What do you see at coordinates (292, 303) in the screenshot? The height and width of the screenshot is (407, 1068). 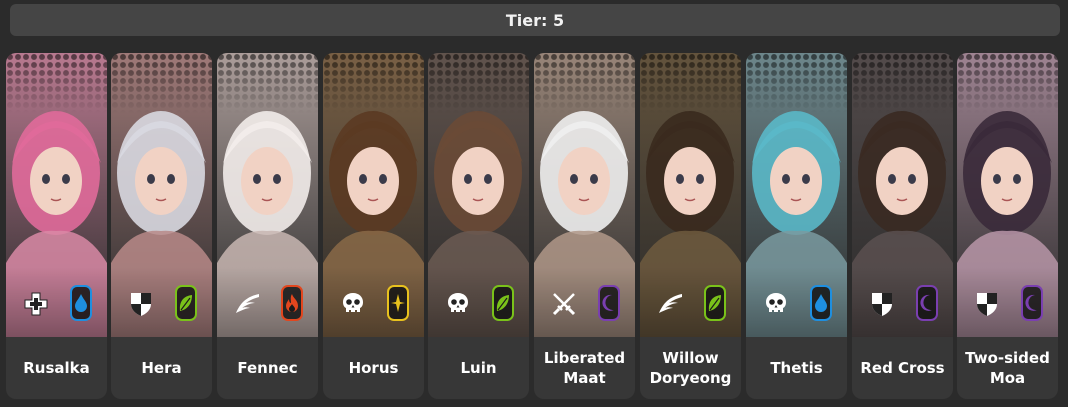 I see `fire-icon` at bounding box center [292, 303].